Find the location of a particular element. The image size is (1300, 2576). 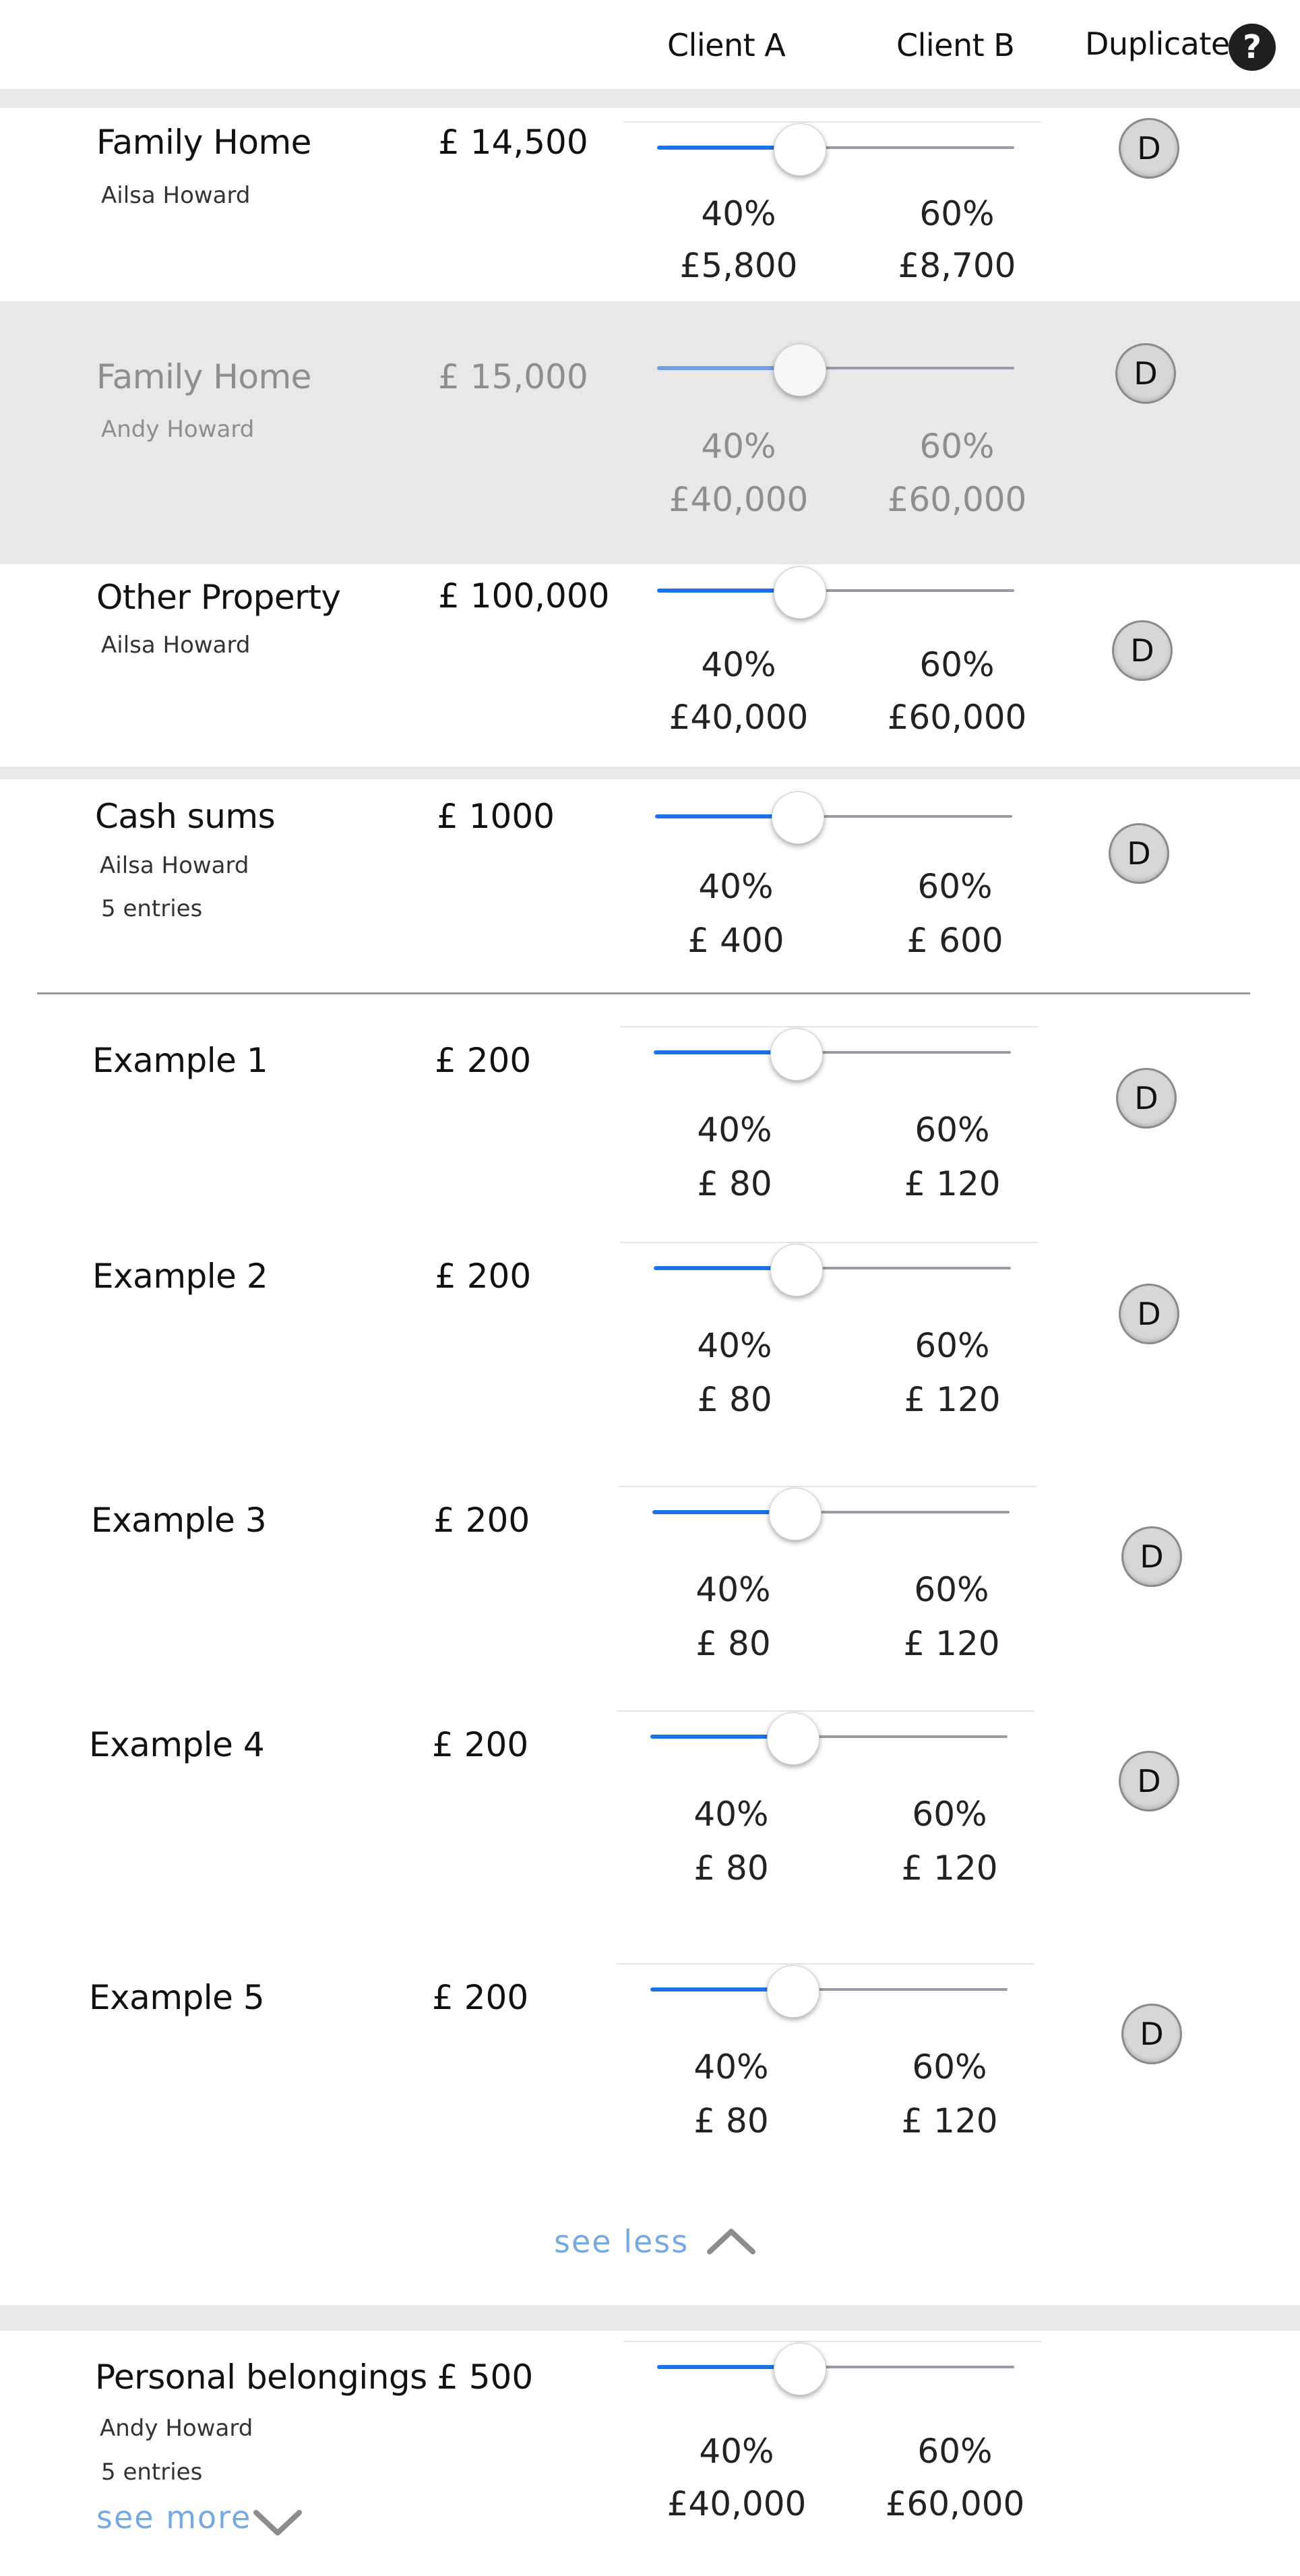

client-a-value: £5,800 is located at coordinates (739, 265).